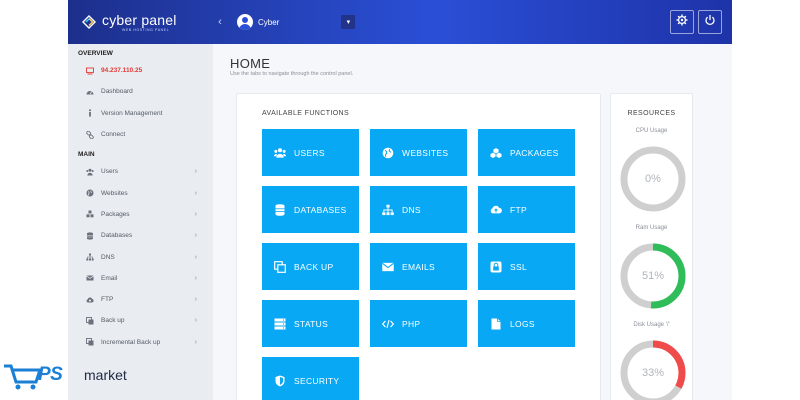 Image resolution: width=800 pixels, height=400 pixels. What do you see at coordinates (140, 278) in the screenshot?
I see `sidebar-item-email: Email ›` at bounding box center [140, 278].